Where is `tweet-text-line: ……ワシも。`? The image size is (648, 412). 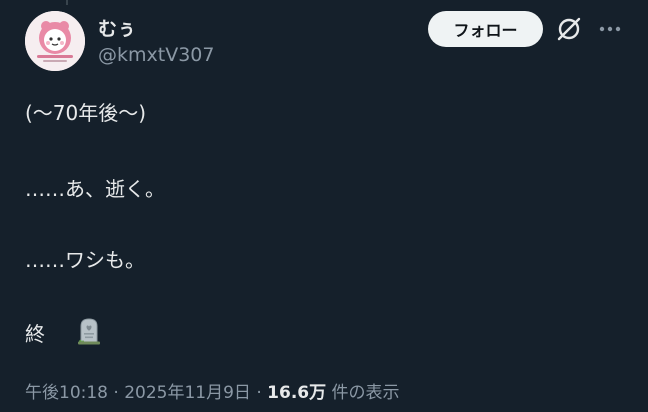
tweet-text-line: ……ワシも。 is located at coordinates (85, 260).